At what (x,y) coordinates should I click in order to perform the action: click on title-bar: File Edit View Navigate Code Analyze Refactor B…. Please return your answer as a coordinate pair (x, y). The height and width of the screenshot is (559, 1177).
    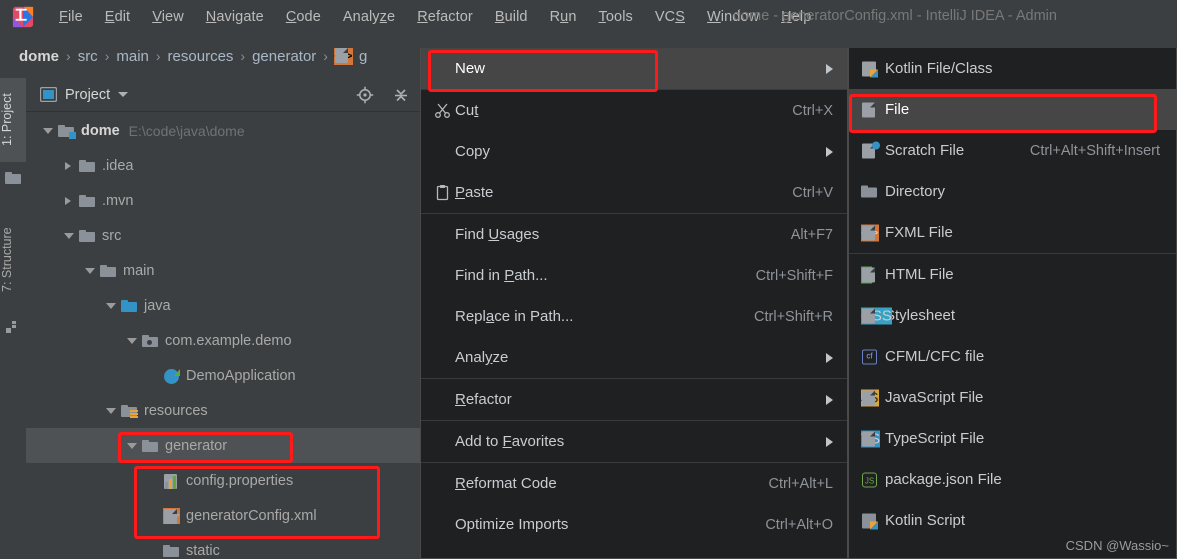
    Looking at the image, I should click on (588, 17).